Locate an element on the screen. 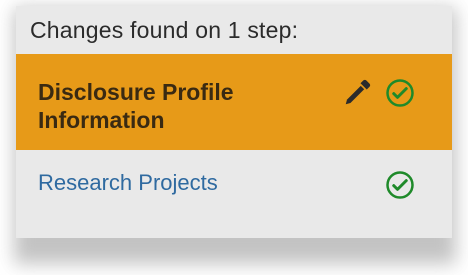 Image resolution: width=468 pixels, height=275 pixels. changes-header: Changes found on 1 step: is located at coordinates (164, 29).